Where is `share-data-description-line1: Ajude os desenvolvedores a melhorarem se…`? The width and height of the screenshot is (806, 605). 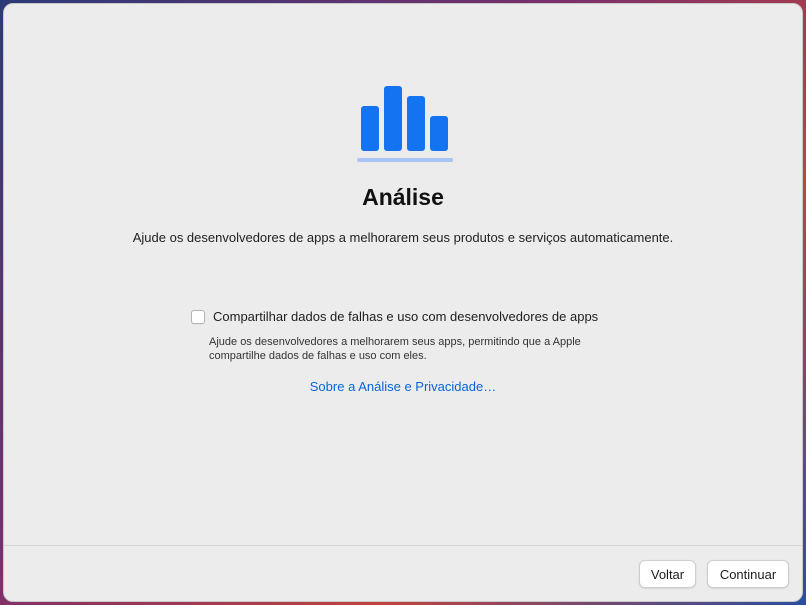
share-data-description-line1: Ajude os desenvolvedores a melhorarem se… is located at coordinates (395, 342).